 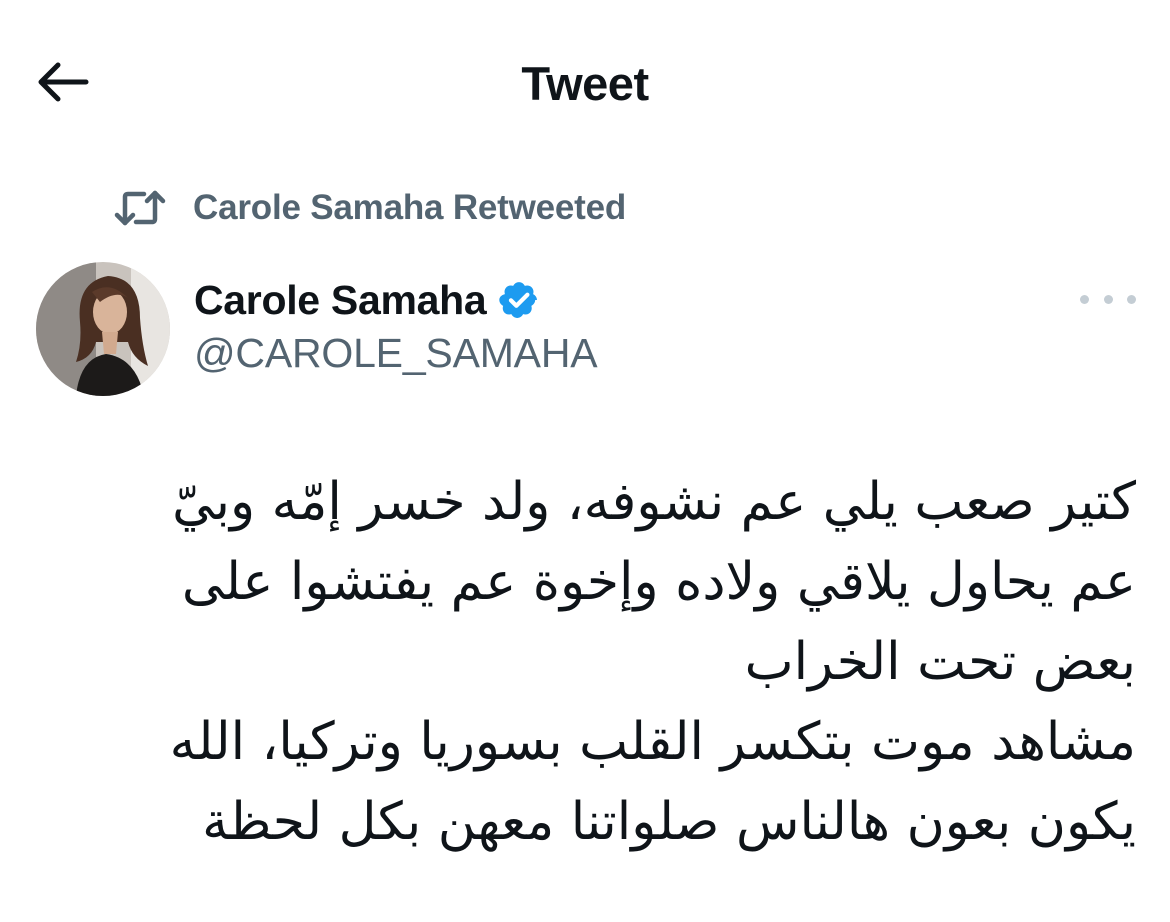 I want to click on tweet-line: كتير صعب يلي عم نشوفه، ولد خسر إمّه وبيّ, so click(x=654, y=502).